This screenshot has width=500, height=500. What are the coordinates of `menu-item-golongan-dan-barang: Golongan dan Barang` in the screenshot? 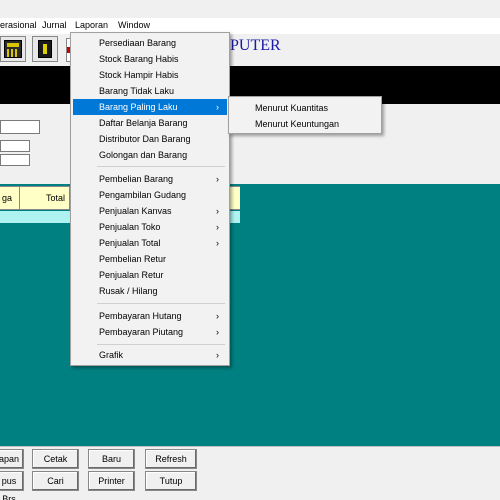 It's located at (150, 155).